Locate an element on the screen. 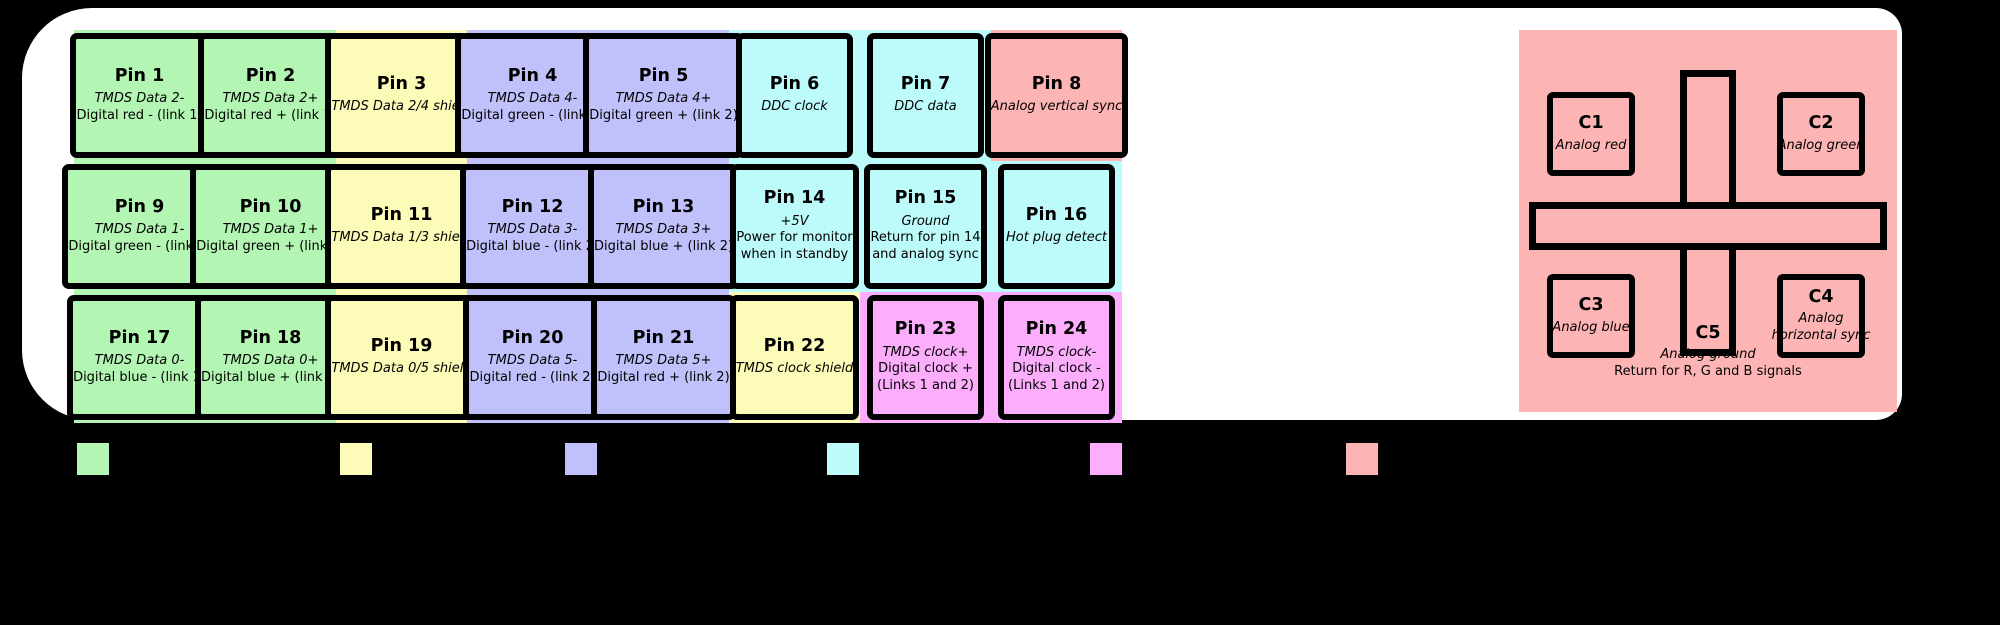 The width and height of the screenshot is (2000, 625). legend-swatch-yellow is located at coordinates (356, 459).